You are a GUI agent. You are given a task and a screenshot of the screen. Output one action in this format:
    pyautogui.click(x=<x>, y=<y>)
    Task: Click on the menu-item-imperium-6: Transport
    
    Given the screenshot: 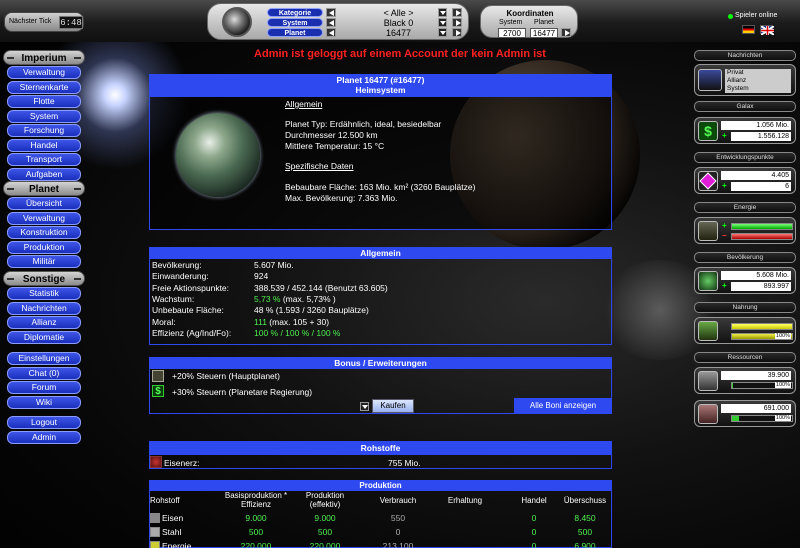 What is the action you would take?
    pyautogui.click(x=44, y=159)
    